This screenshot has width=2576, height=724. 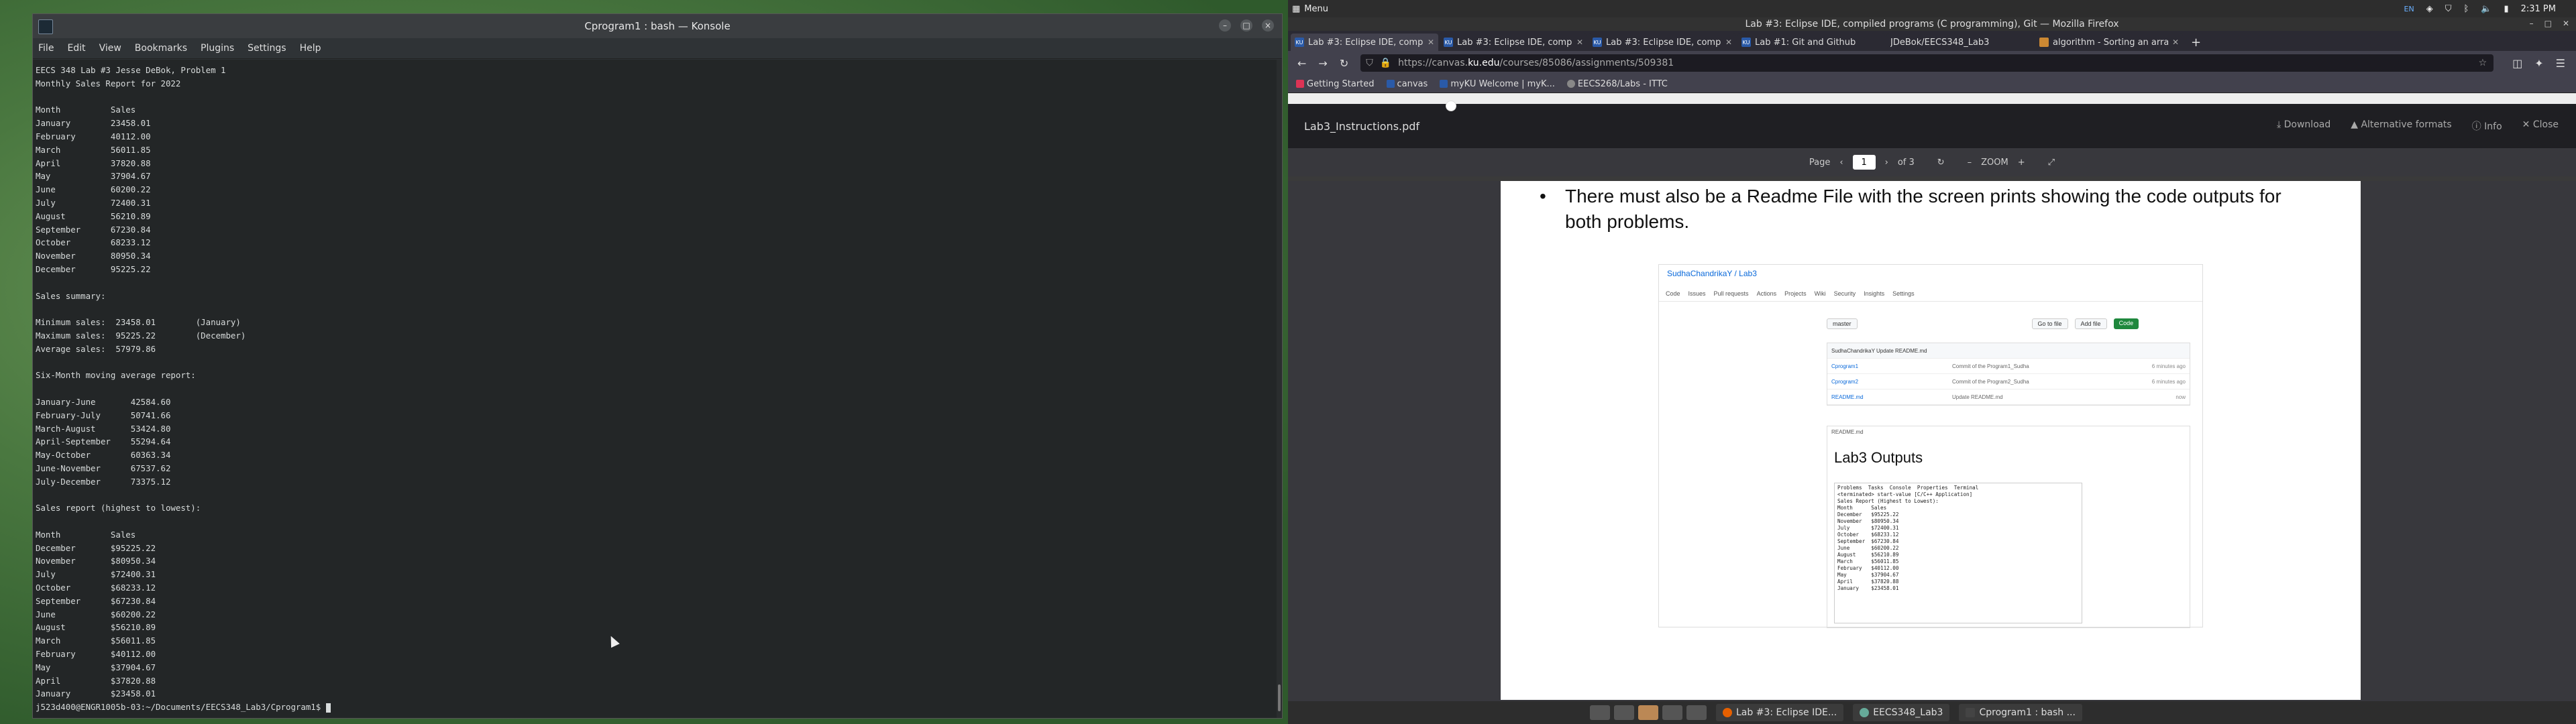 I want to click on page-number-input: 1, so click(x=1864, y=162).